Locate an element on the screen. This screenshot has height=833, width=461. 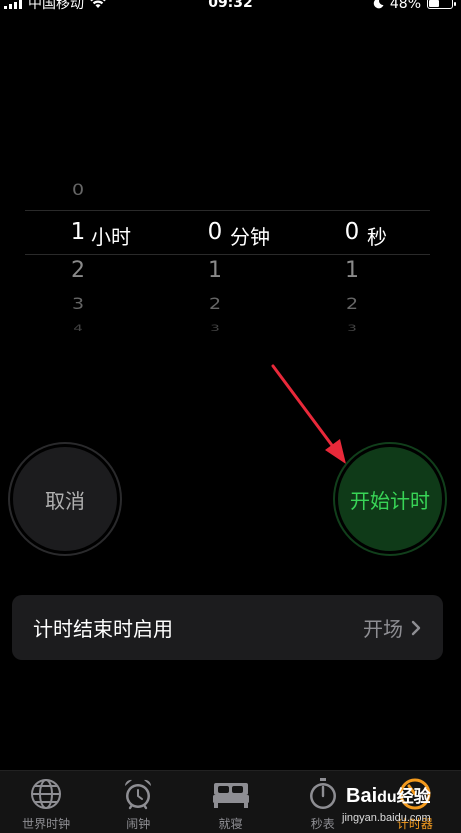
tab-bedtime: 就寝 is located at coordinates (230, 802).